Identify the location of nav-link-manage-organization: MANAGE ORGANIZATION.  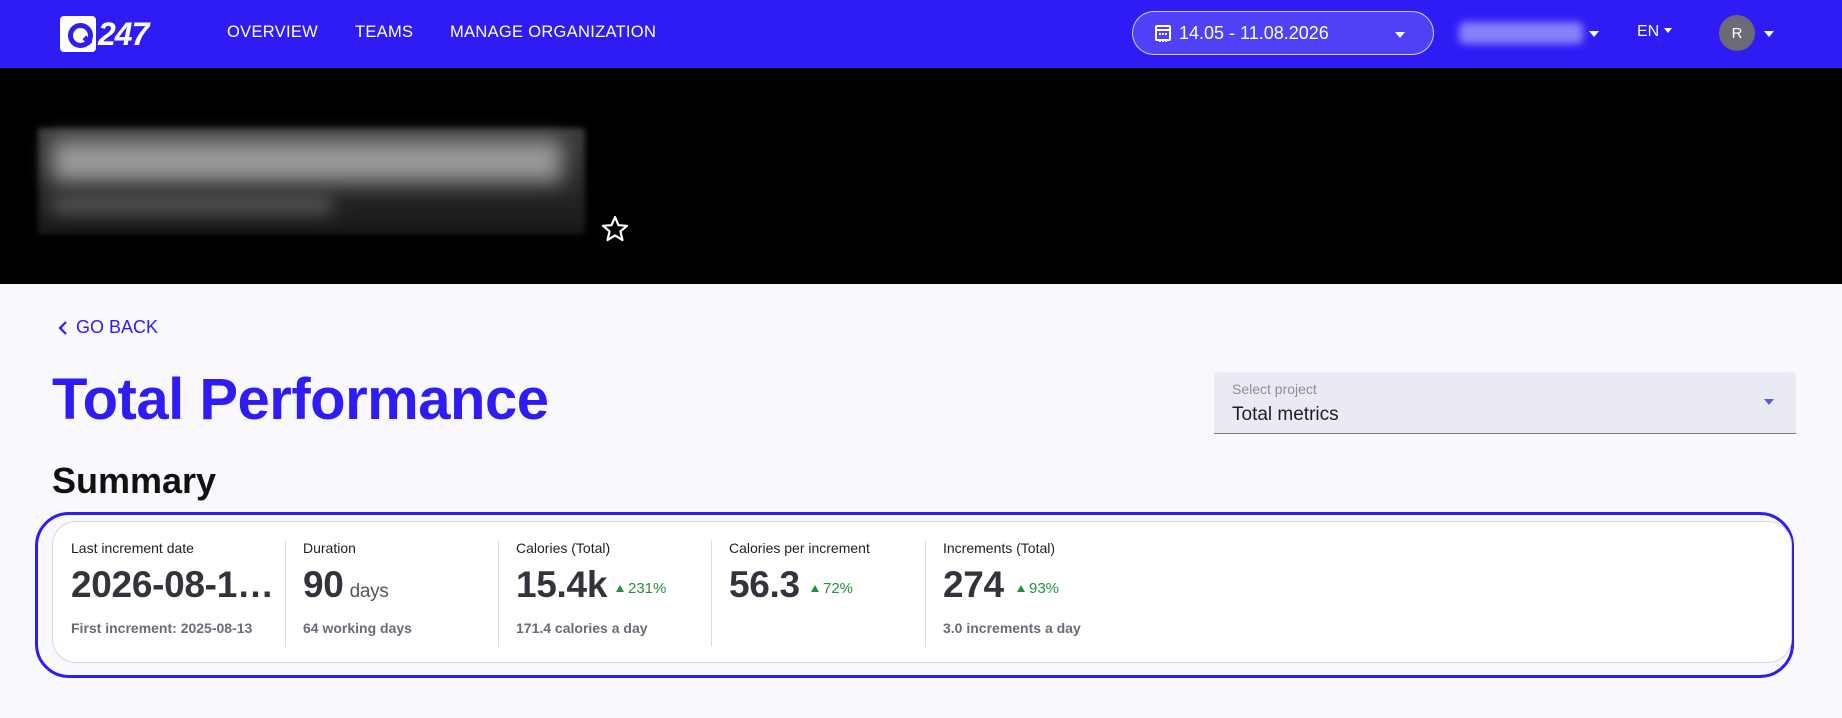
(553, 32).